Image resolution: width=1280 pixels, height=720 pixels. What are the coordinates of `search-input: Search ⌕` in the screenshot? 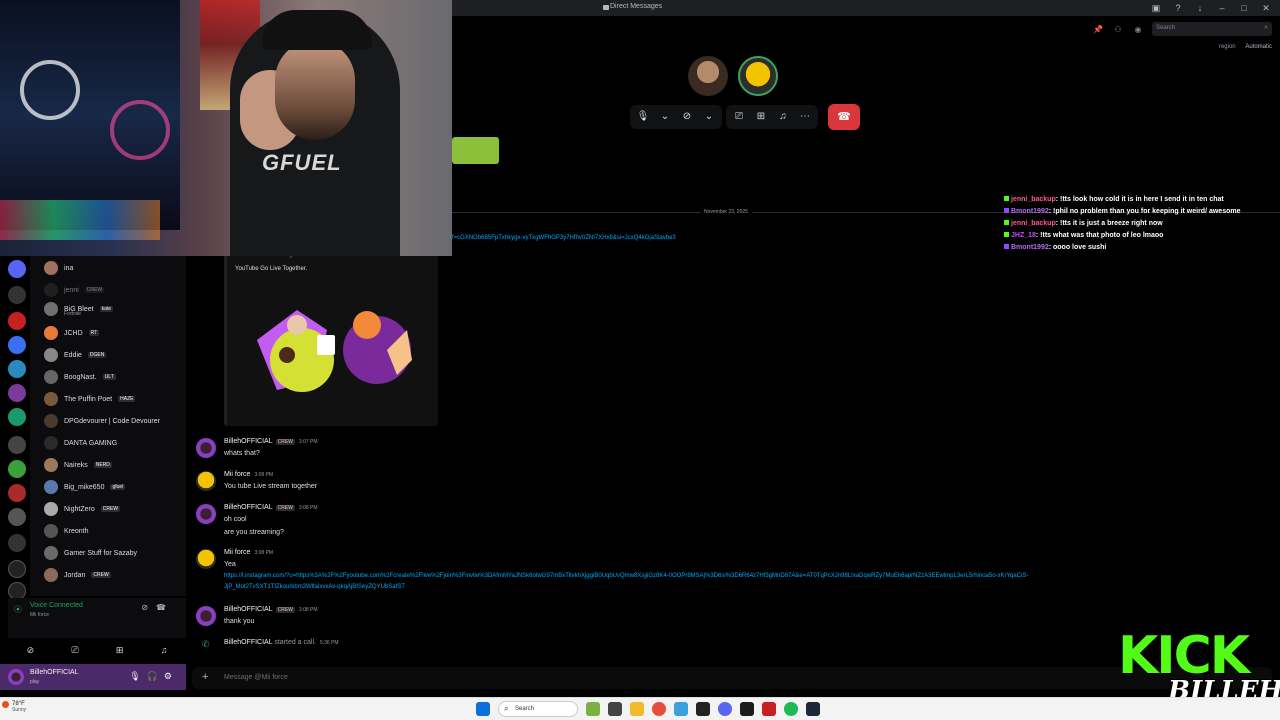 It's located at (1212, 29).